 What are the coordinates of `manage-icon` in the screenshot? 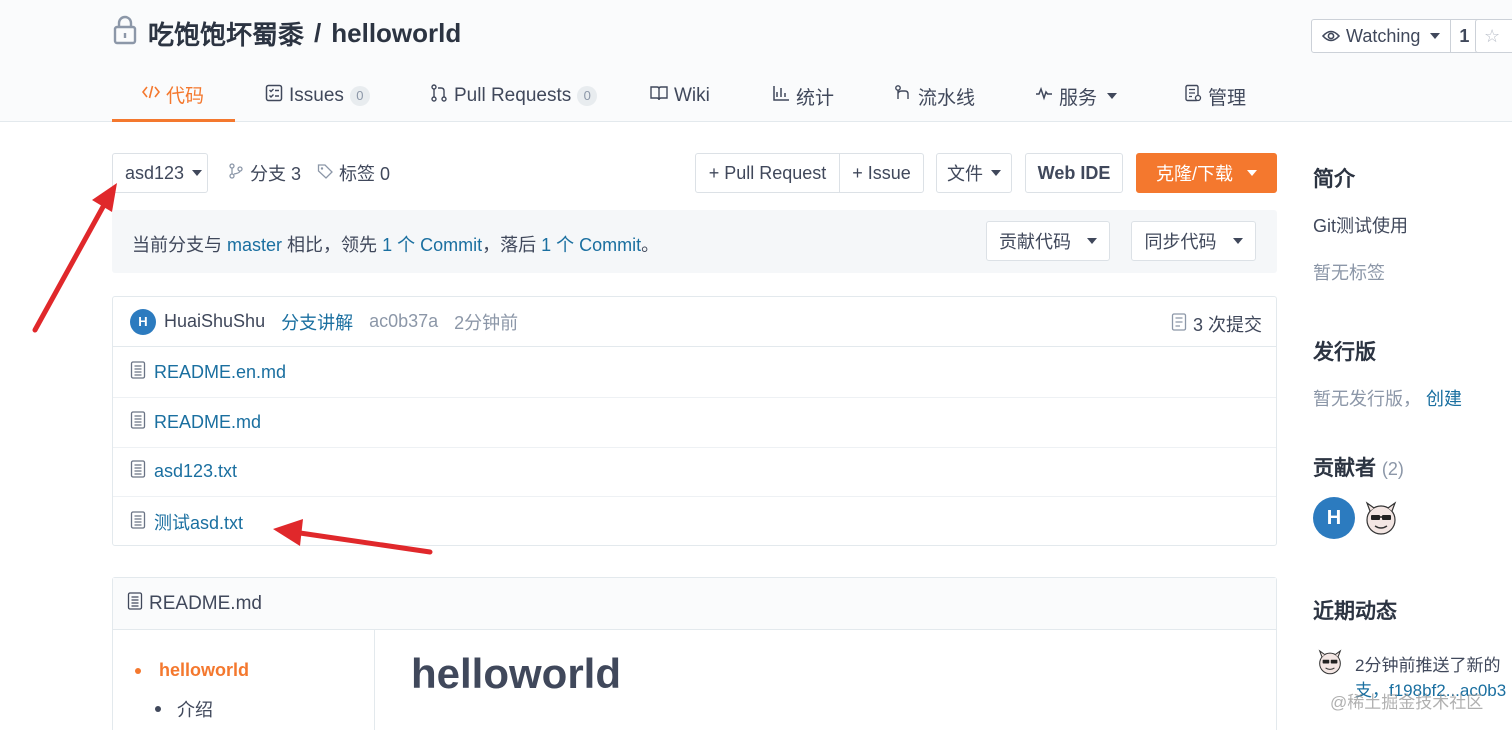 It's located at (1193, 96).